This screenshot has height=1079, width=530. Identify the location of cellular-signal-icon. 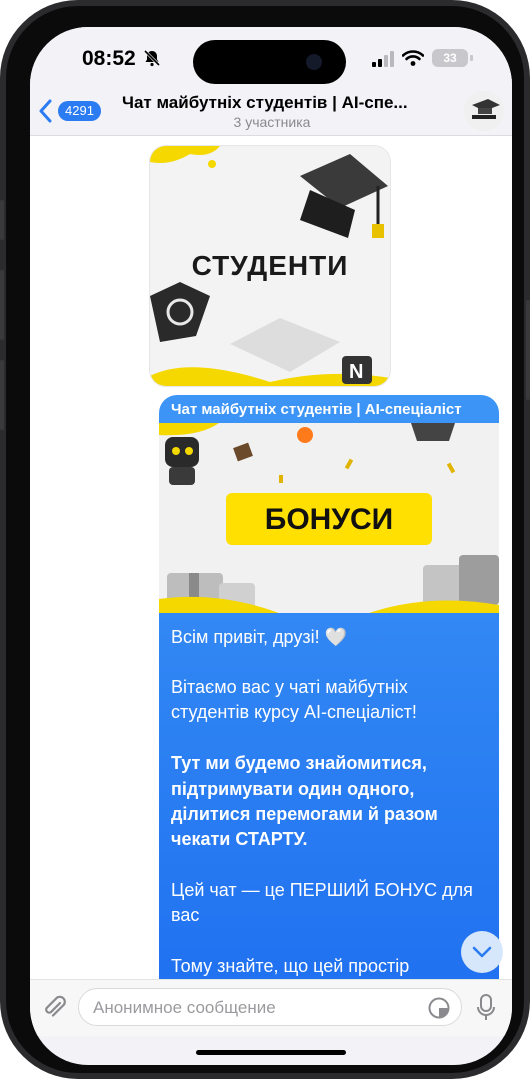
(383, 59).